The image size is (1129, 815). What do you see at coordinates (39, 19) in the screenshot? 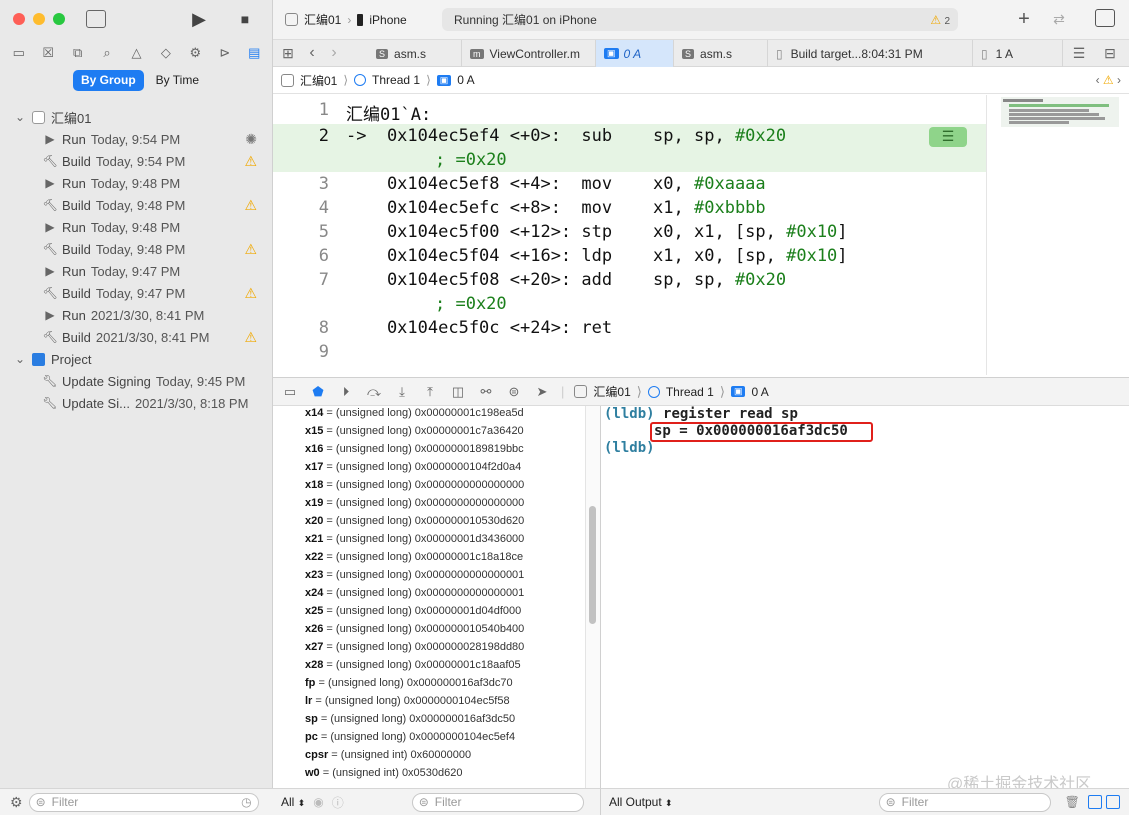
I see `minimize-window-button` at bounding box center [39, 19].